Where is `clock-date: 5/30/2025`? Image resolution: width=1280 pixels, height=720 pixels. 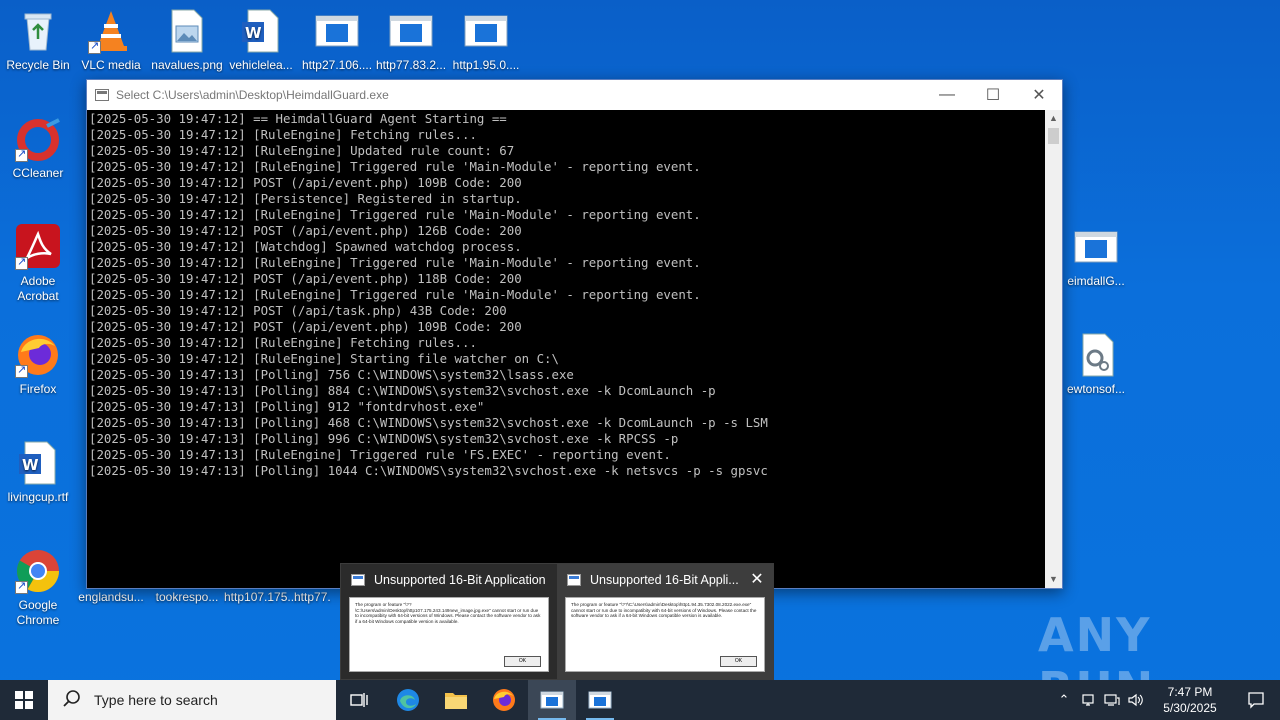 clock-date: 5/30/2025 is located at coordinates (1190, 708).